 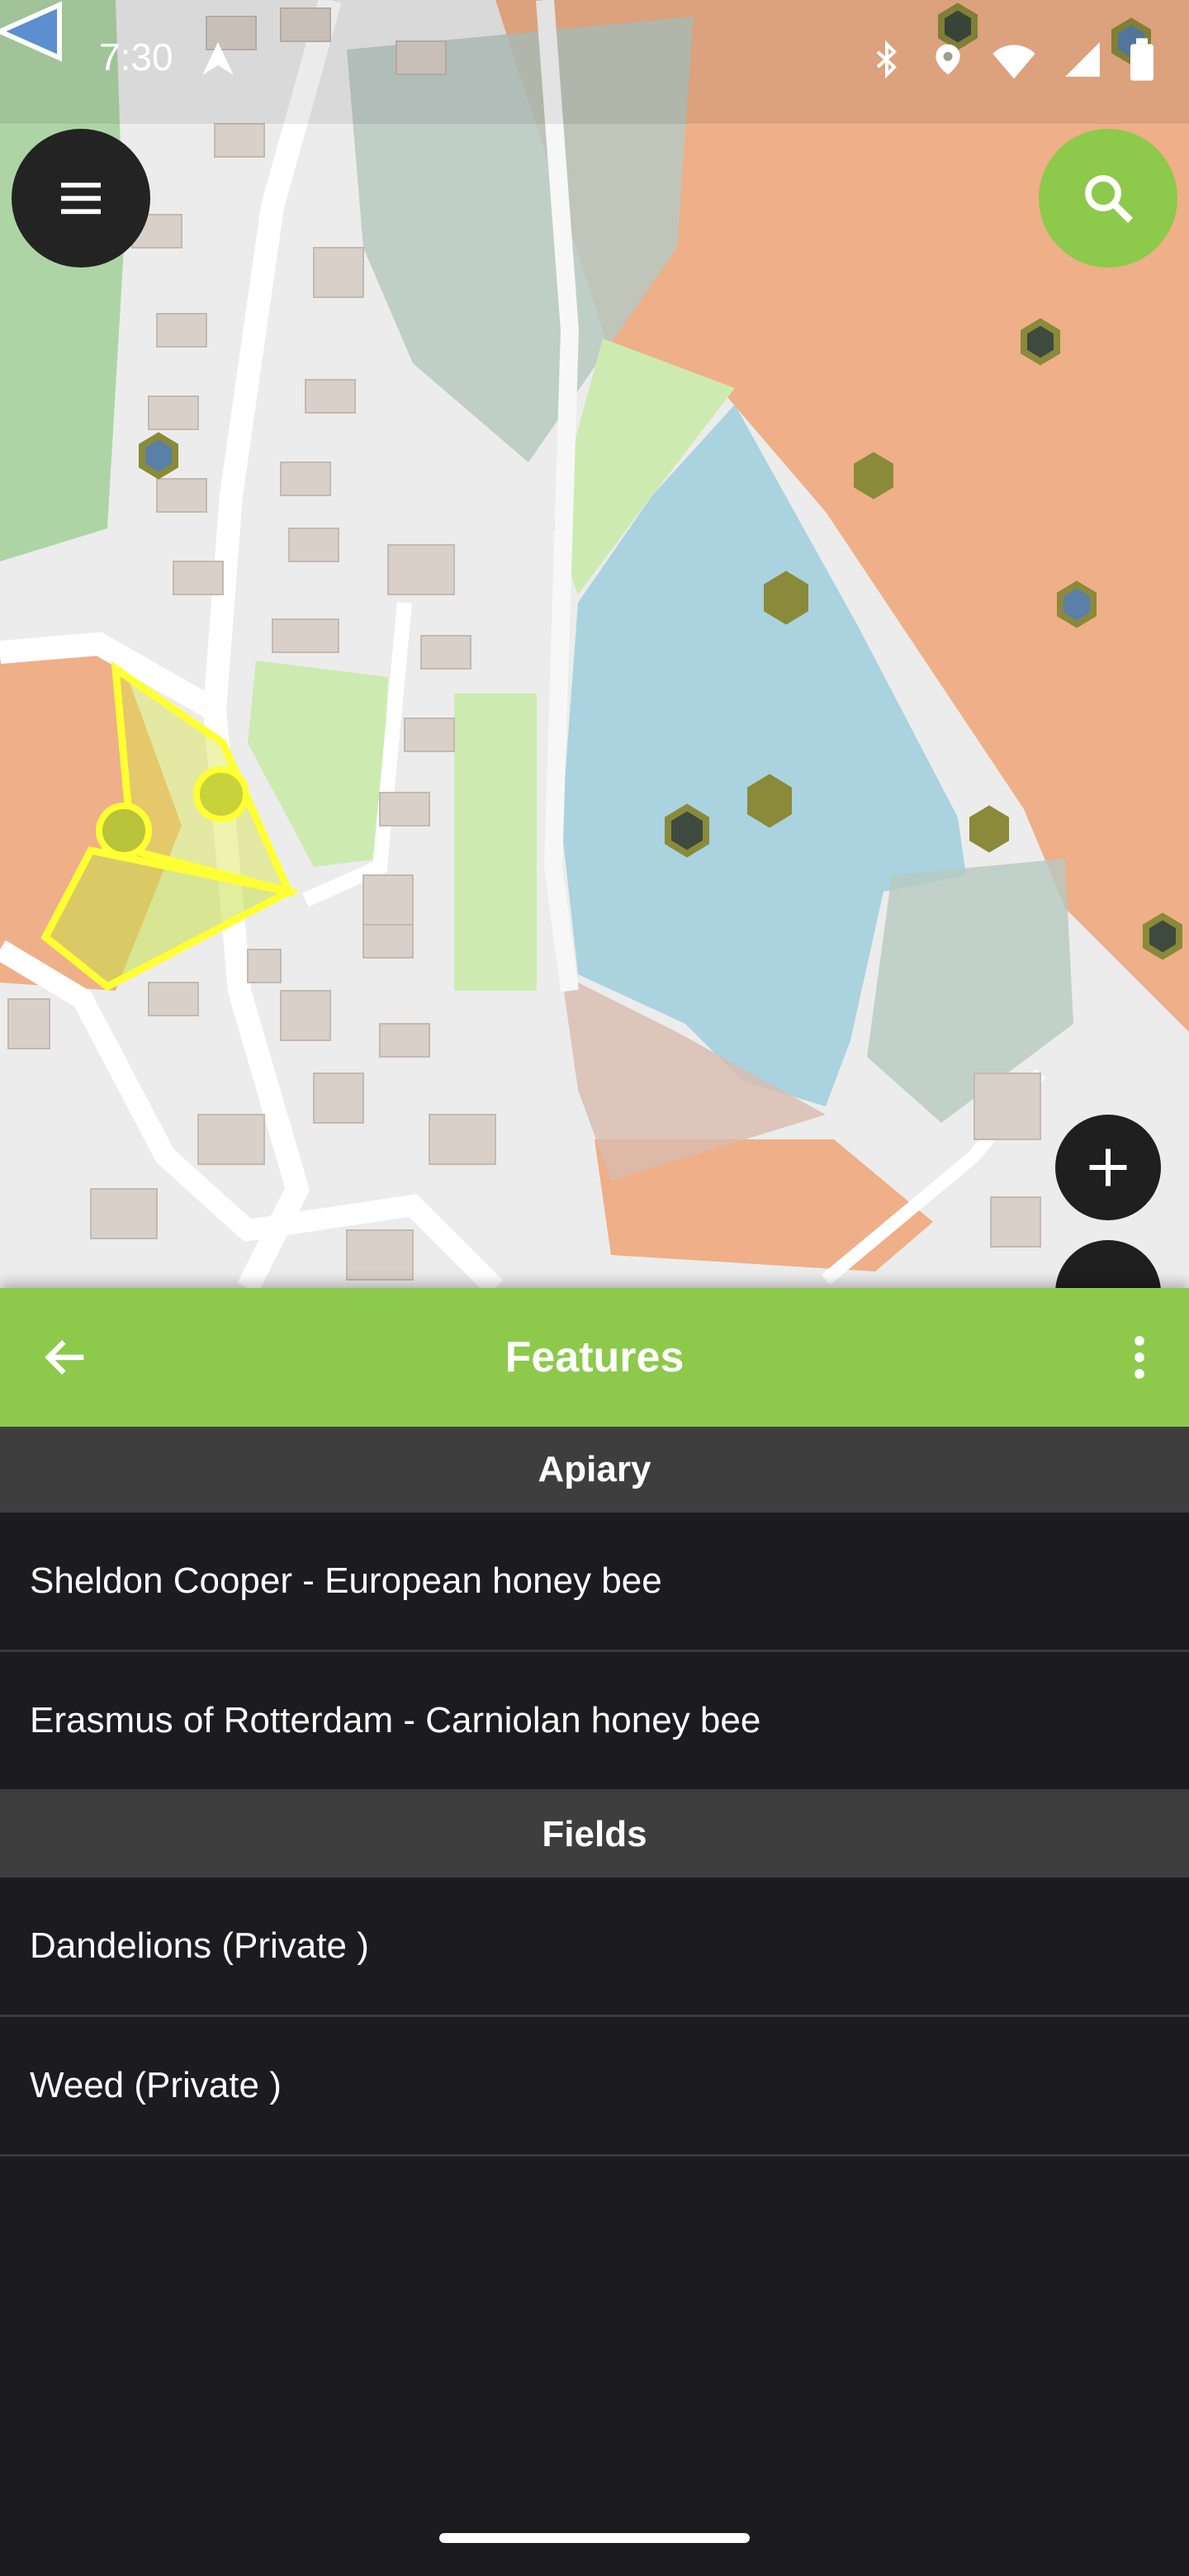 I want to click on wifi-icon, so click(x=1013, y=62).